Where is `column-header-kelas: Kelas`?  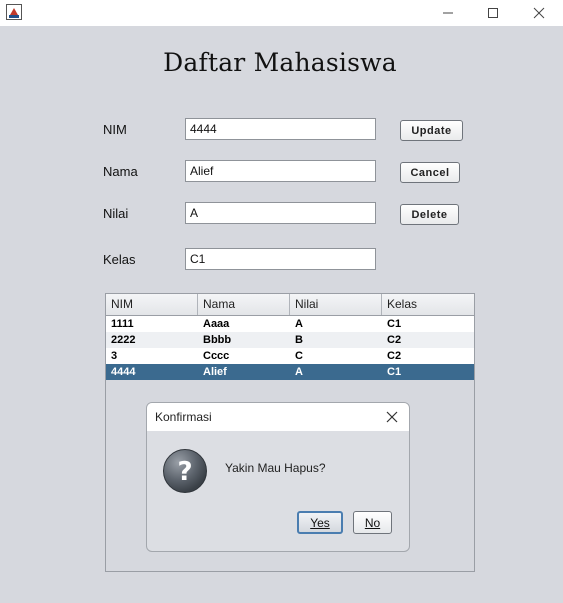
column-header-kelas: Kelas is located at coordinates (428, 304).